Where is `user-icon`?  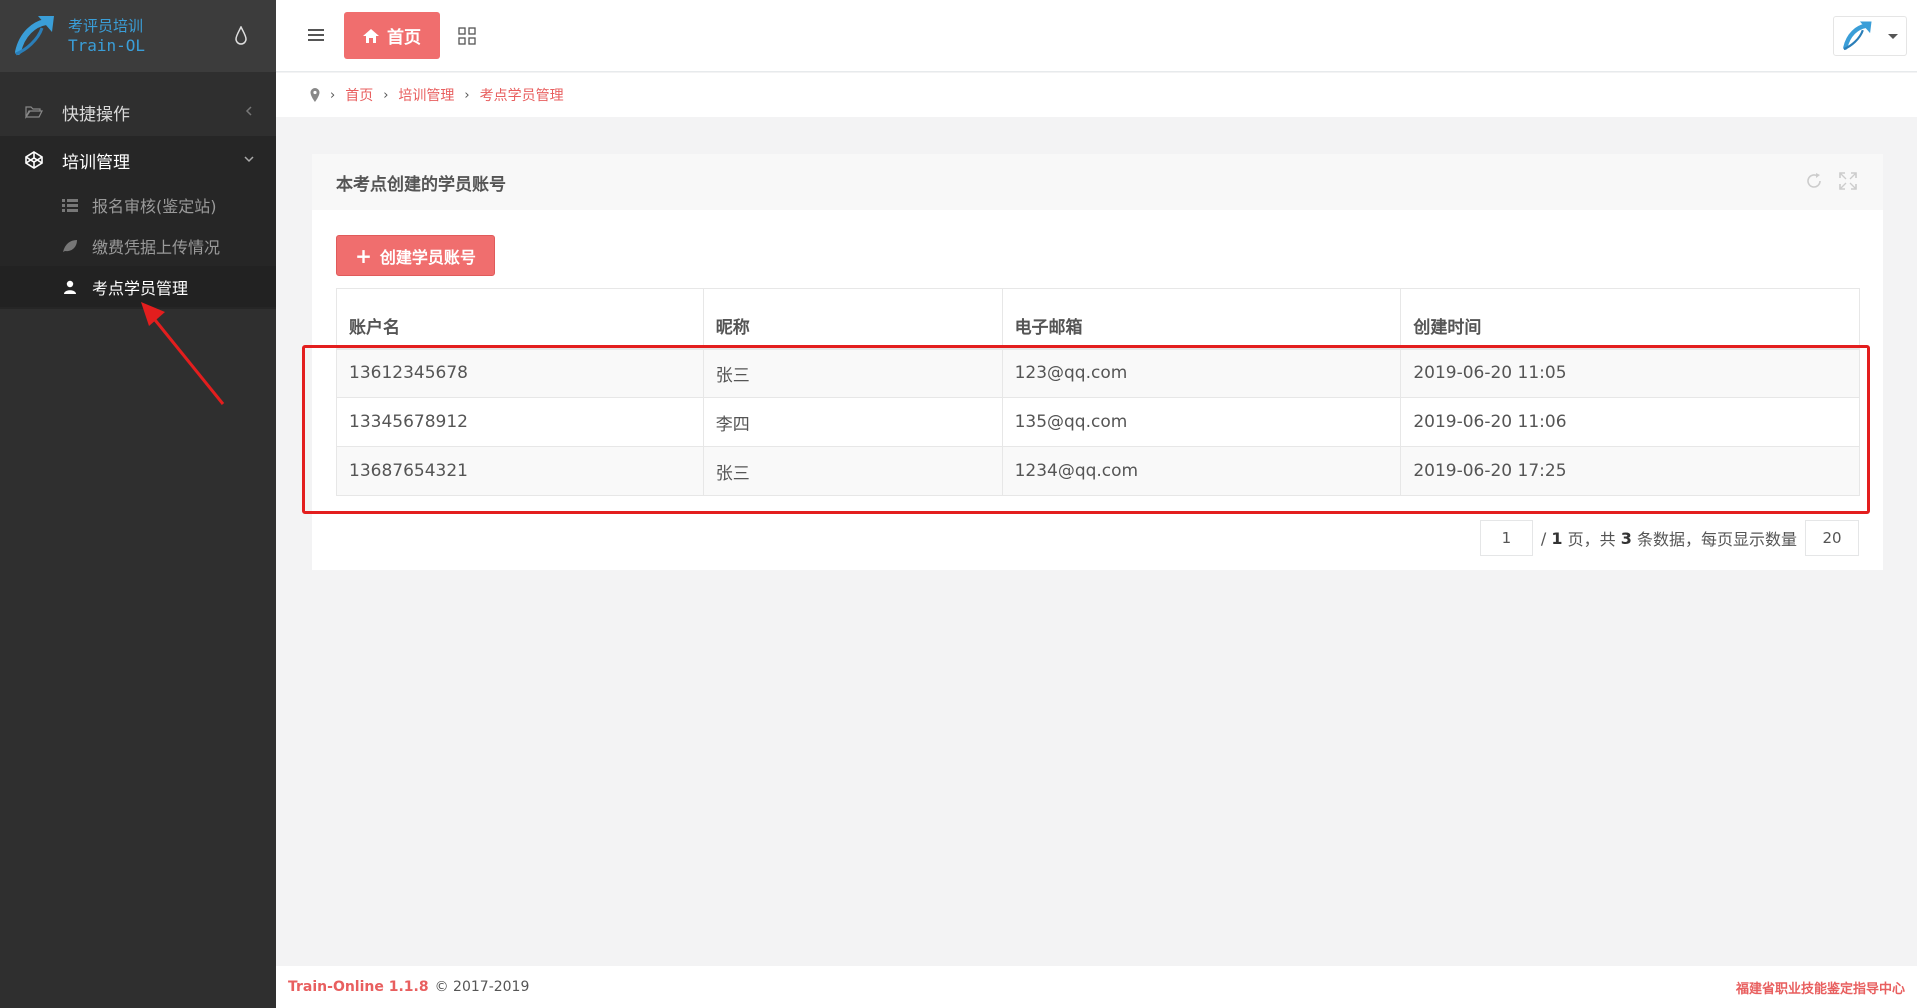 user-icon is located at coordinates (70, 287).